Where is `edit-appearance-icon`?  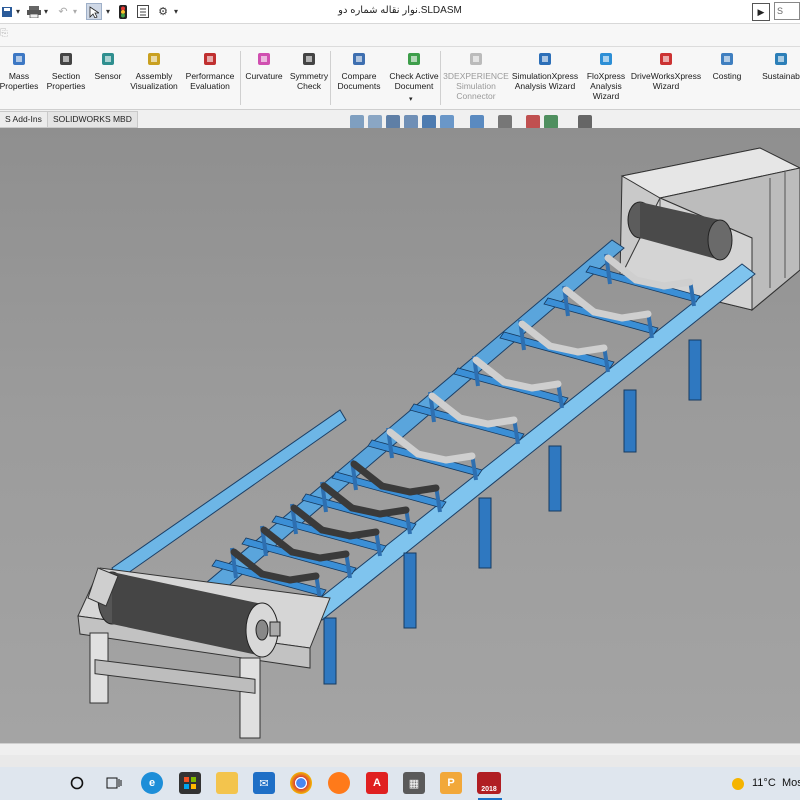 edit-appearance-icon is located at coordinates (533, 122).